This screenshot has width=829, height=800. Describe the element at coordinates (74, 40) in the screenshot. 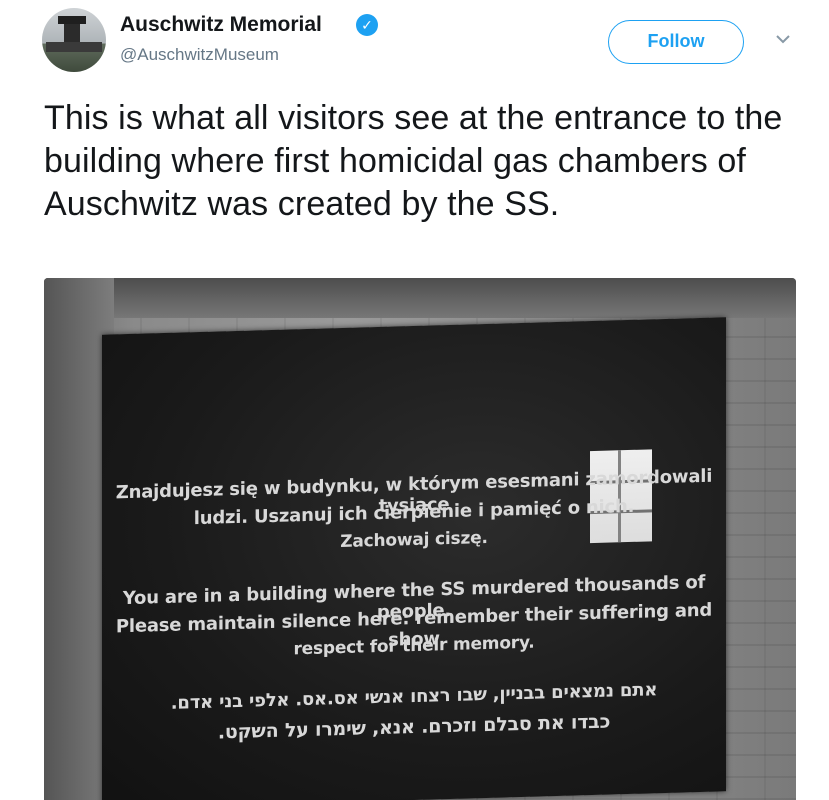

I see `avatar` at that location.